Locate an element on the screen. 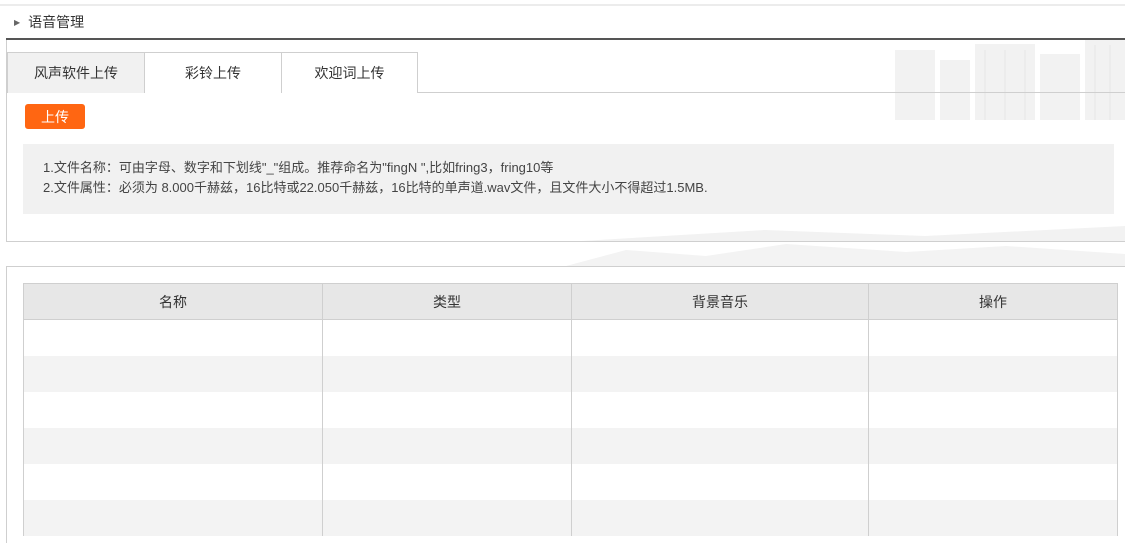 This screenshot has height=543, width=1125. caret-right-icon: ▶ is located at coordinates (17, 22).